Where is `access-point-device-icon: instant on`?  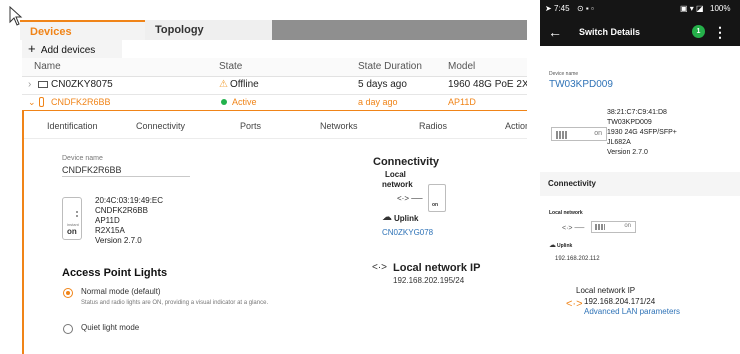 access-point-device-icon: instant on is located at coordinates (72, 218).